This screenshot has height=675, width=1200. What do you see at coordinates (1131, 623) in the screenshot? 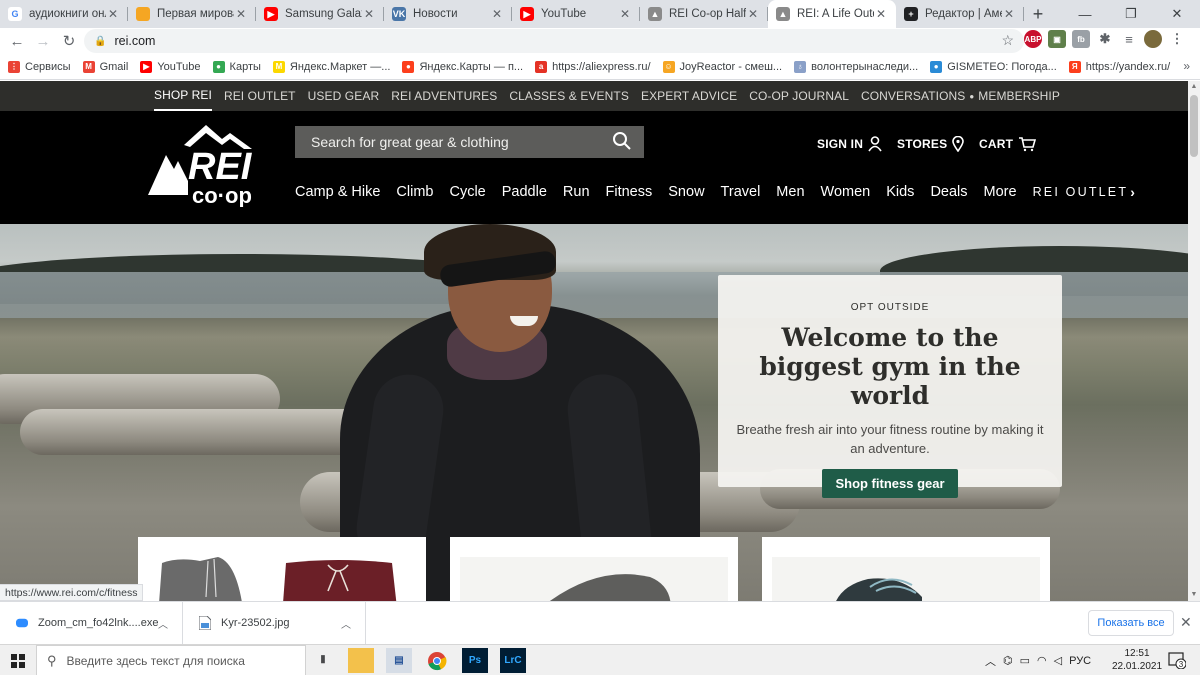
I see `show-all-downloads-button: Показать все` at bounding box center [1131, 623].